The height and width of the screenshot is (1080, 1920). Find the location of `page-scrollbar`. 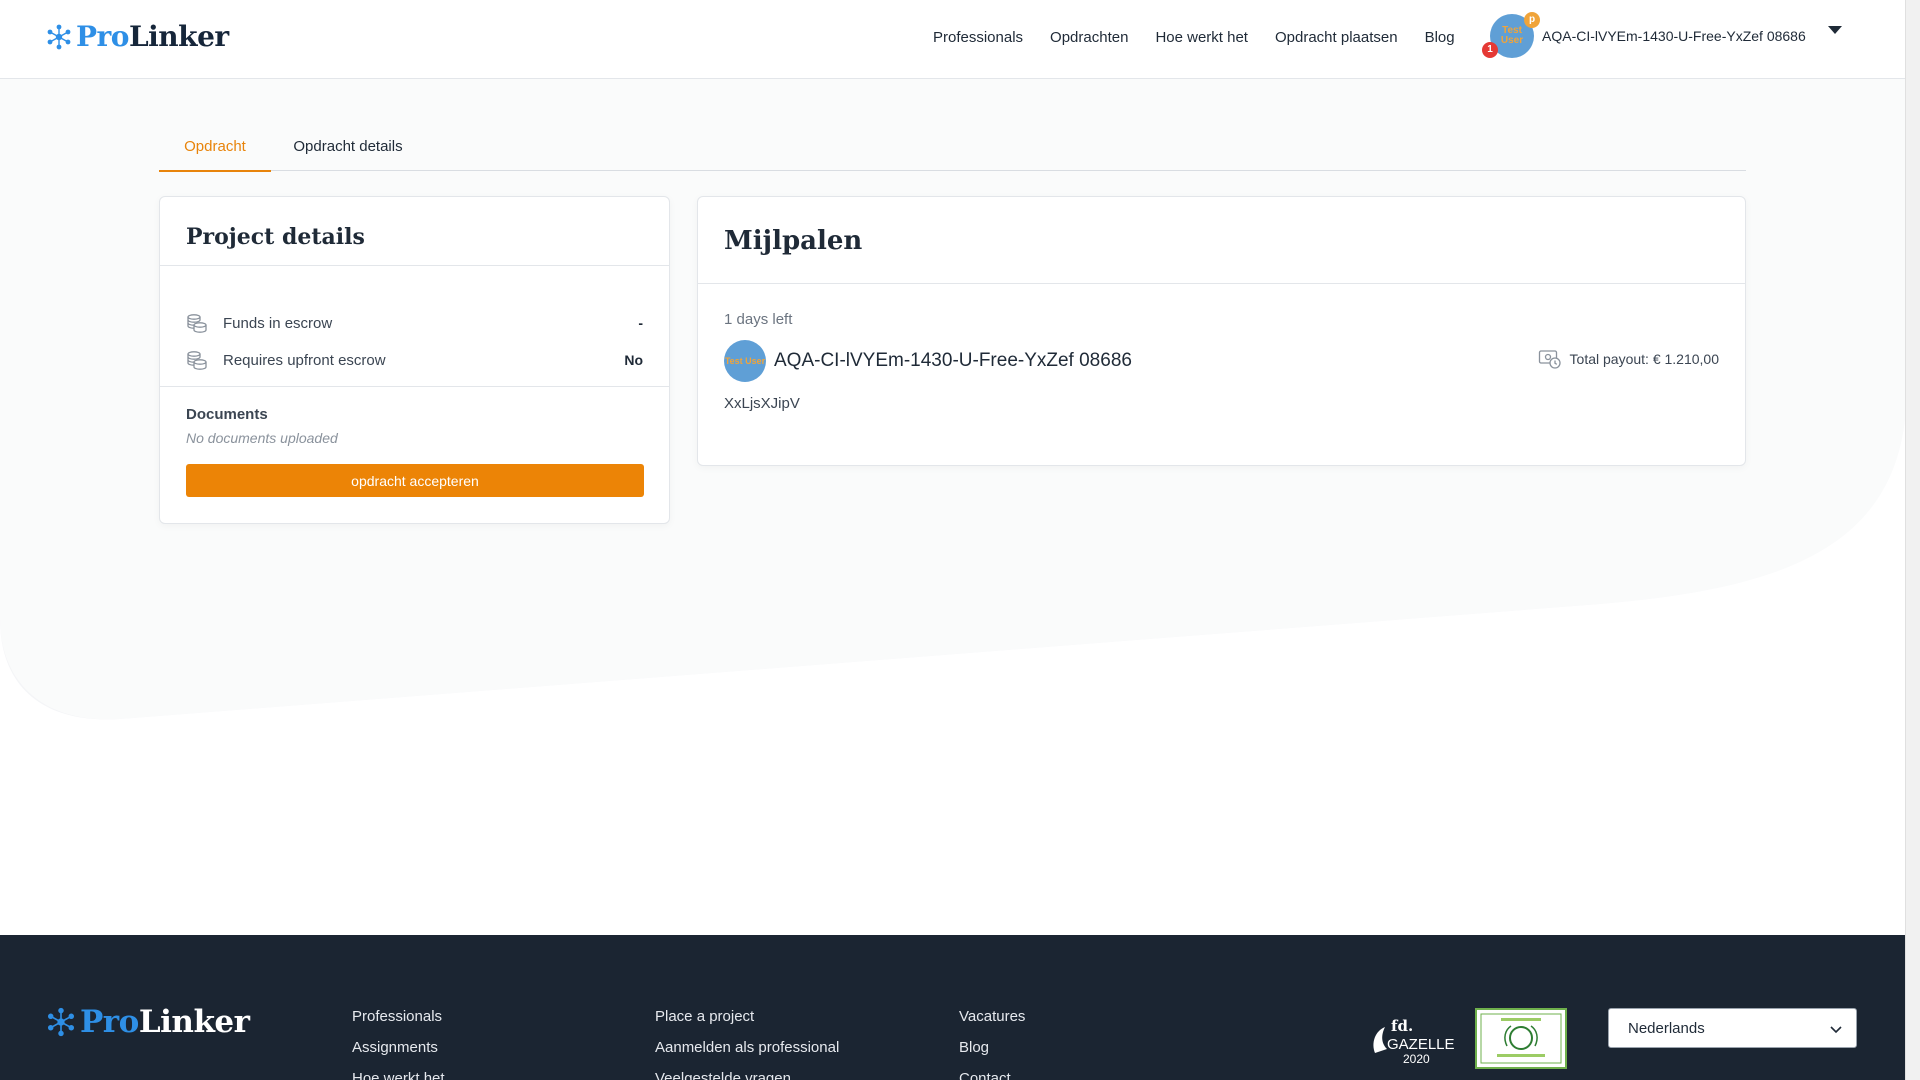

page-scrollbar is located at coordinates (1912, 540).